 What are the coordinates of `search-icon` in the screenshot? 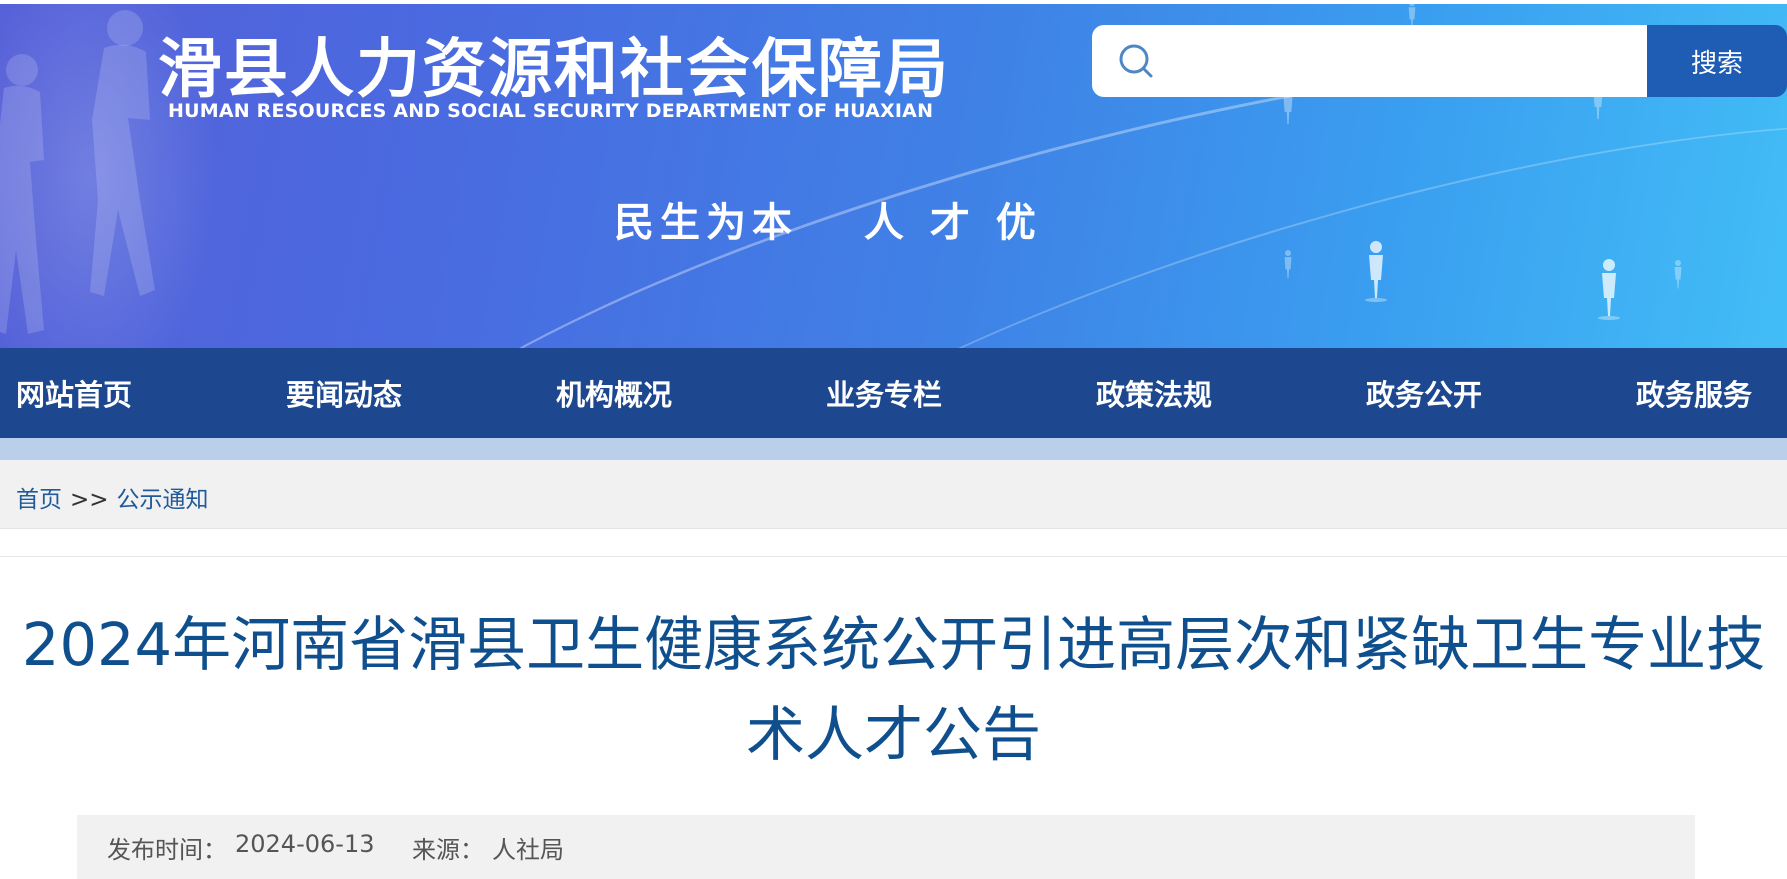 It's located at (1137, 64).